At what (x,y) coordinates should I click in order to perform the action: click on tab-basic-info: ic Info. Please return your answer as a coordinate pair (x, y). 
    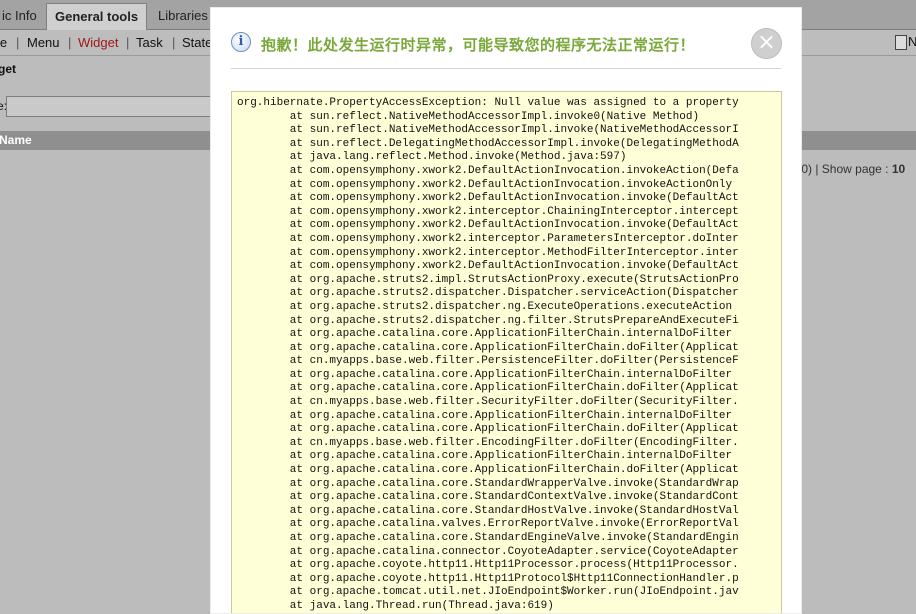
    Looking at the image, I should click on (22, 16).